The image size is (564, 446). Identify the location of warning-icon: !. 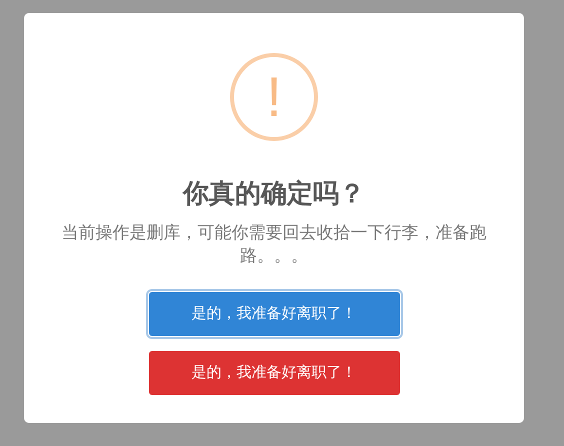
(274, 97).